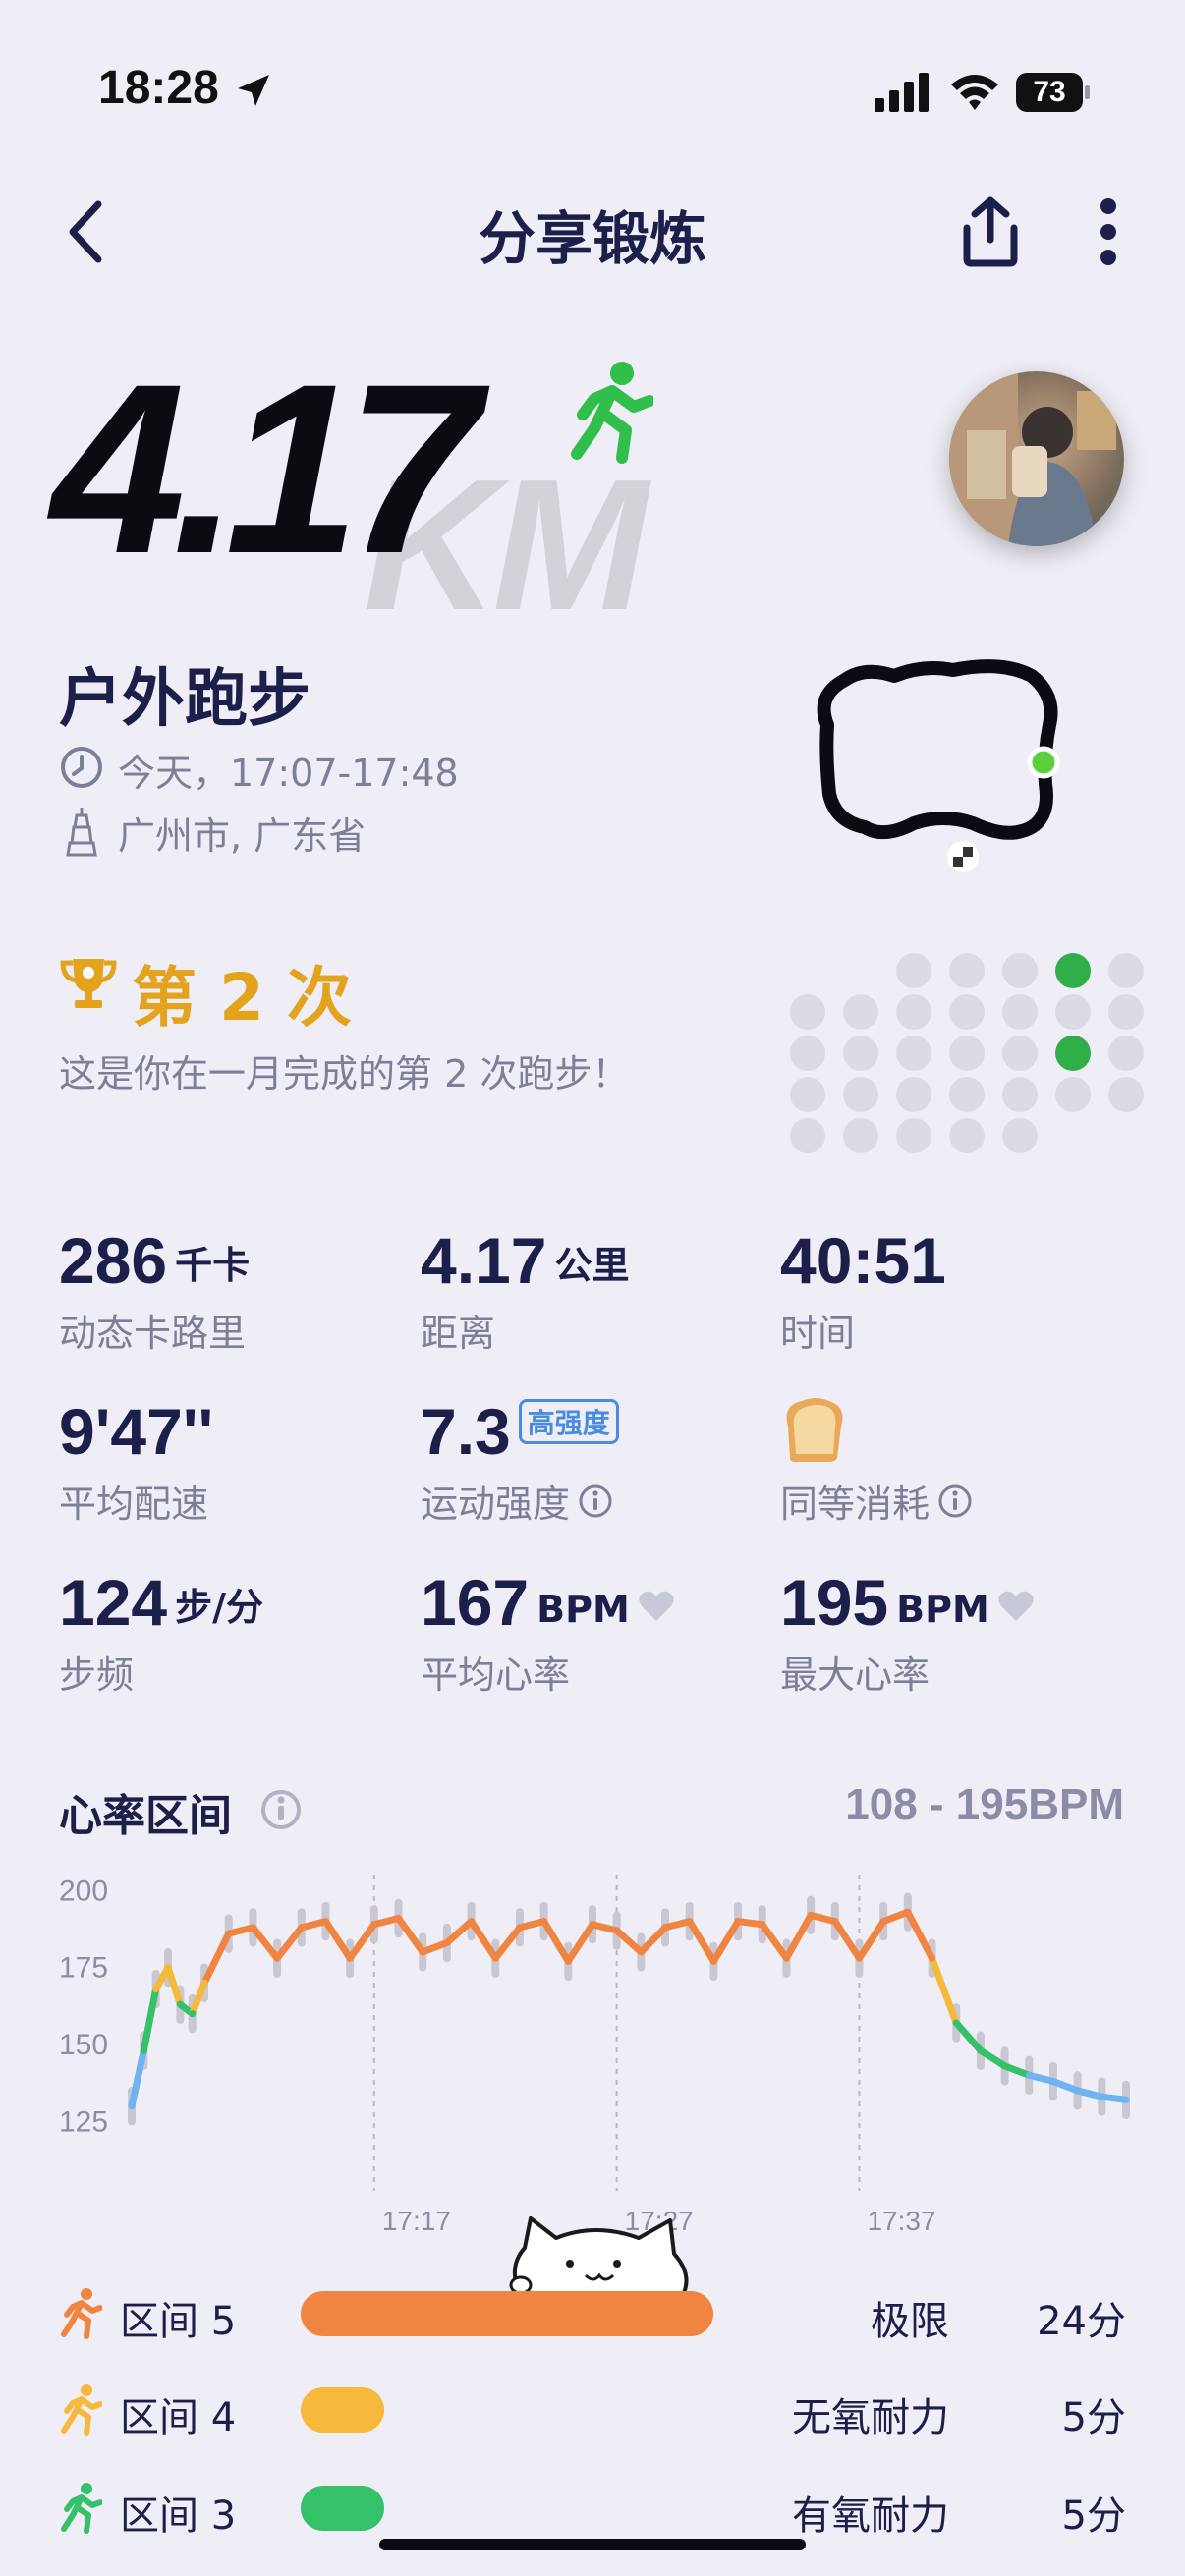  I want to click on y-tick-label: 125, so click(84, 2121).